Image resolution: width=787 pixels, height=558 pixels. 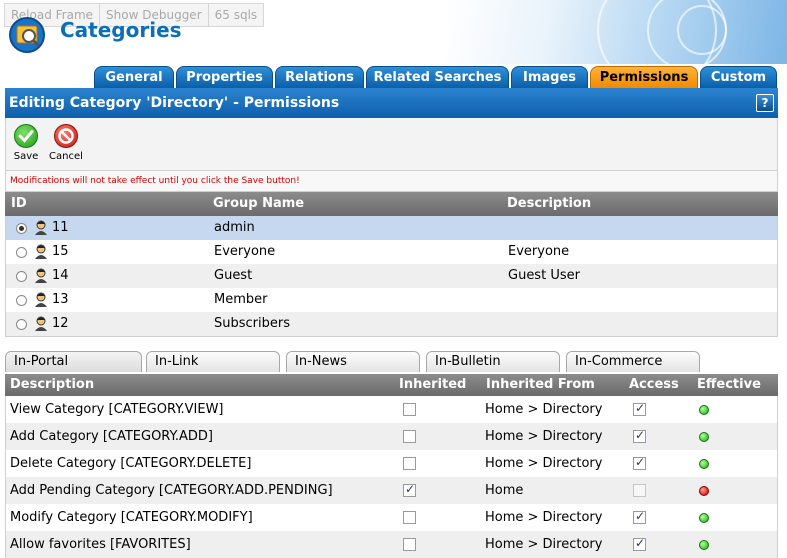 What do you see at coordinates (704, 491) in the screenshot?
I see `red-status-icon` at bounding box center [704, 491].